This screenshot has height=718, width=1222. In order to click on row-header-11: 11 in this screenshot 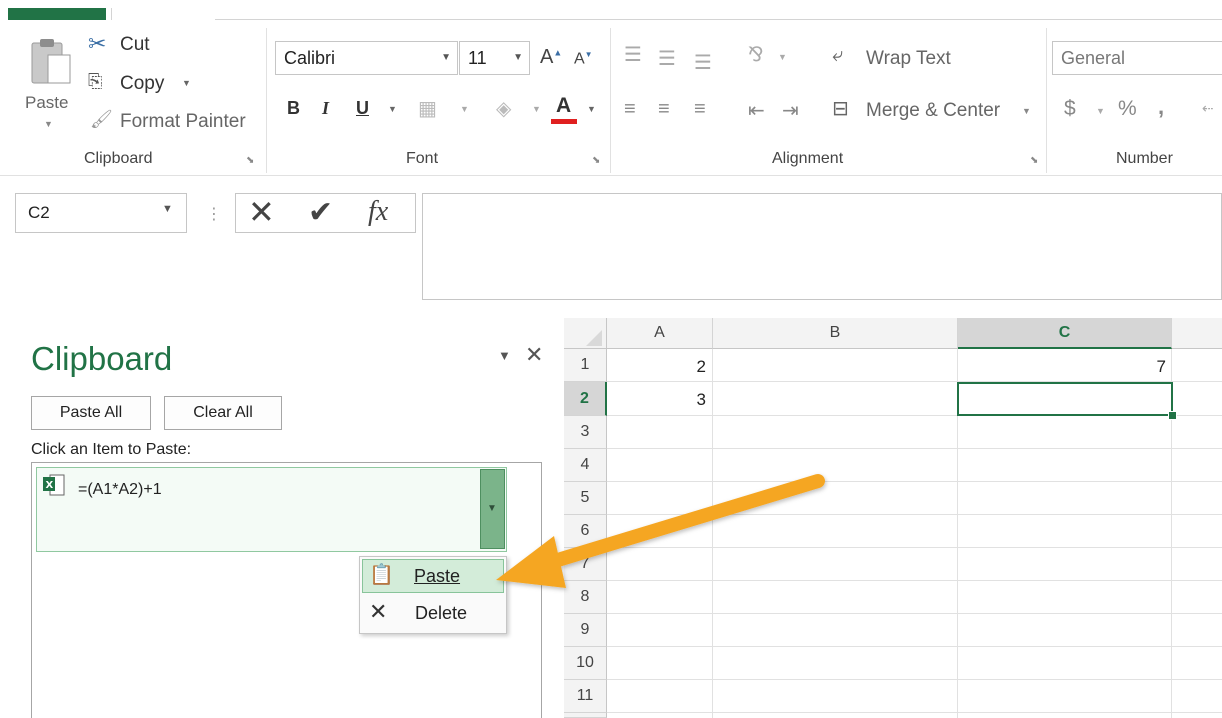, I will do `click(585, 696)`.